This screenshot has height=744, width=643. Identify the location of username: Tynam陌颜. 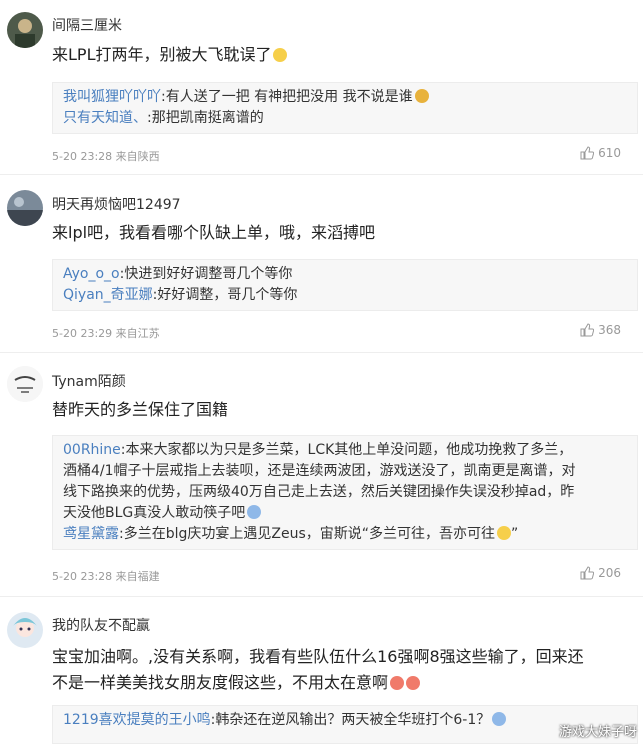
(89, 381).